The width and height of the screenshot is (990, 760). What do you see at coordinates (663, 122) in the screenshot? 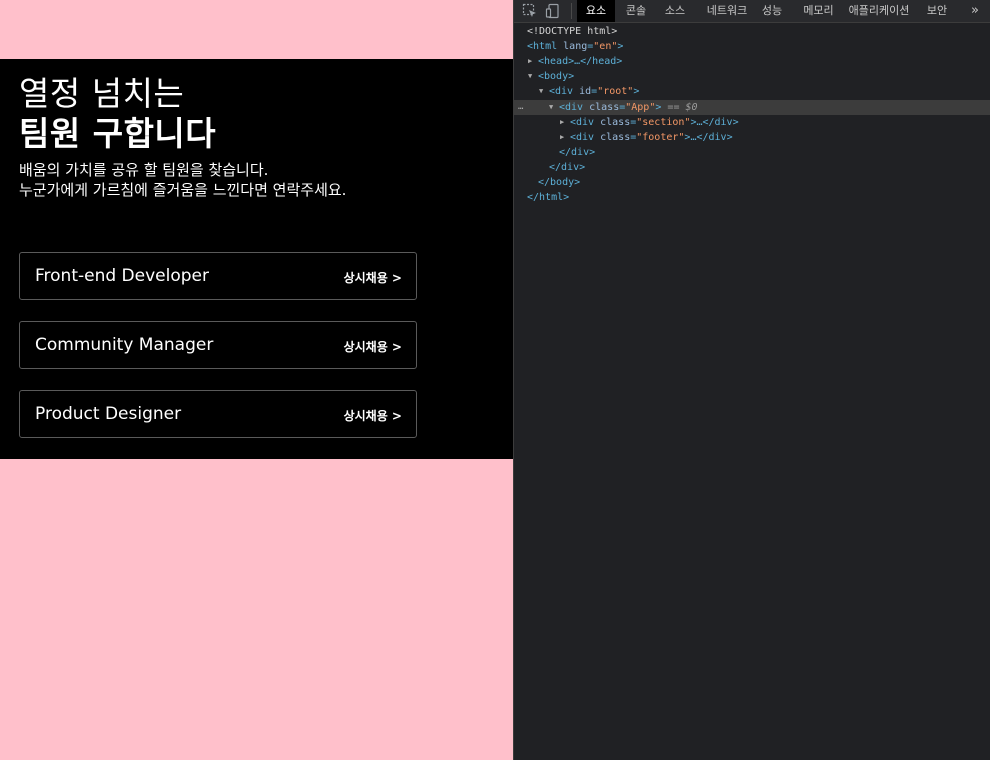
I see `section-attr-value: "section"` at bounding box center [663, 122].